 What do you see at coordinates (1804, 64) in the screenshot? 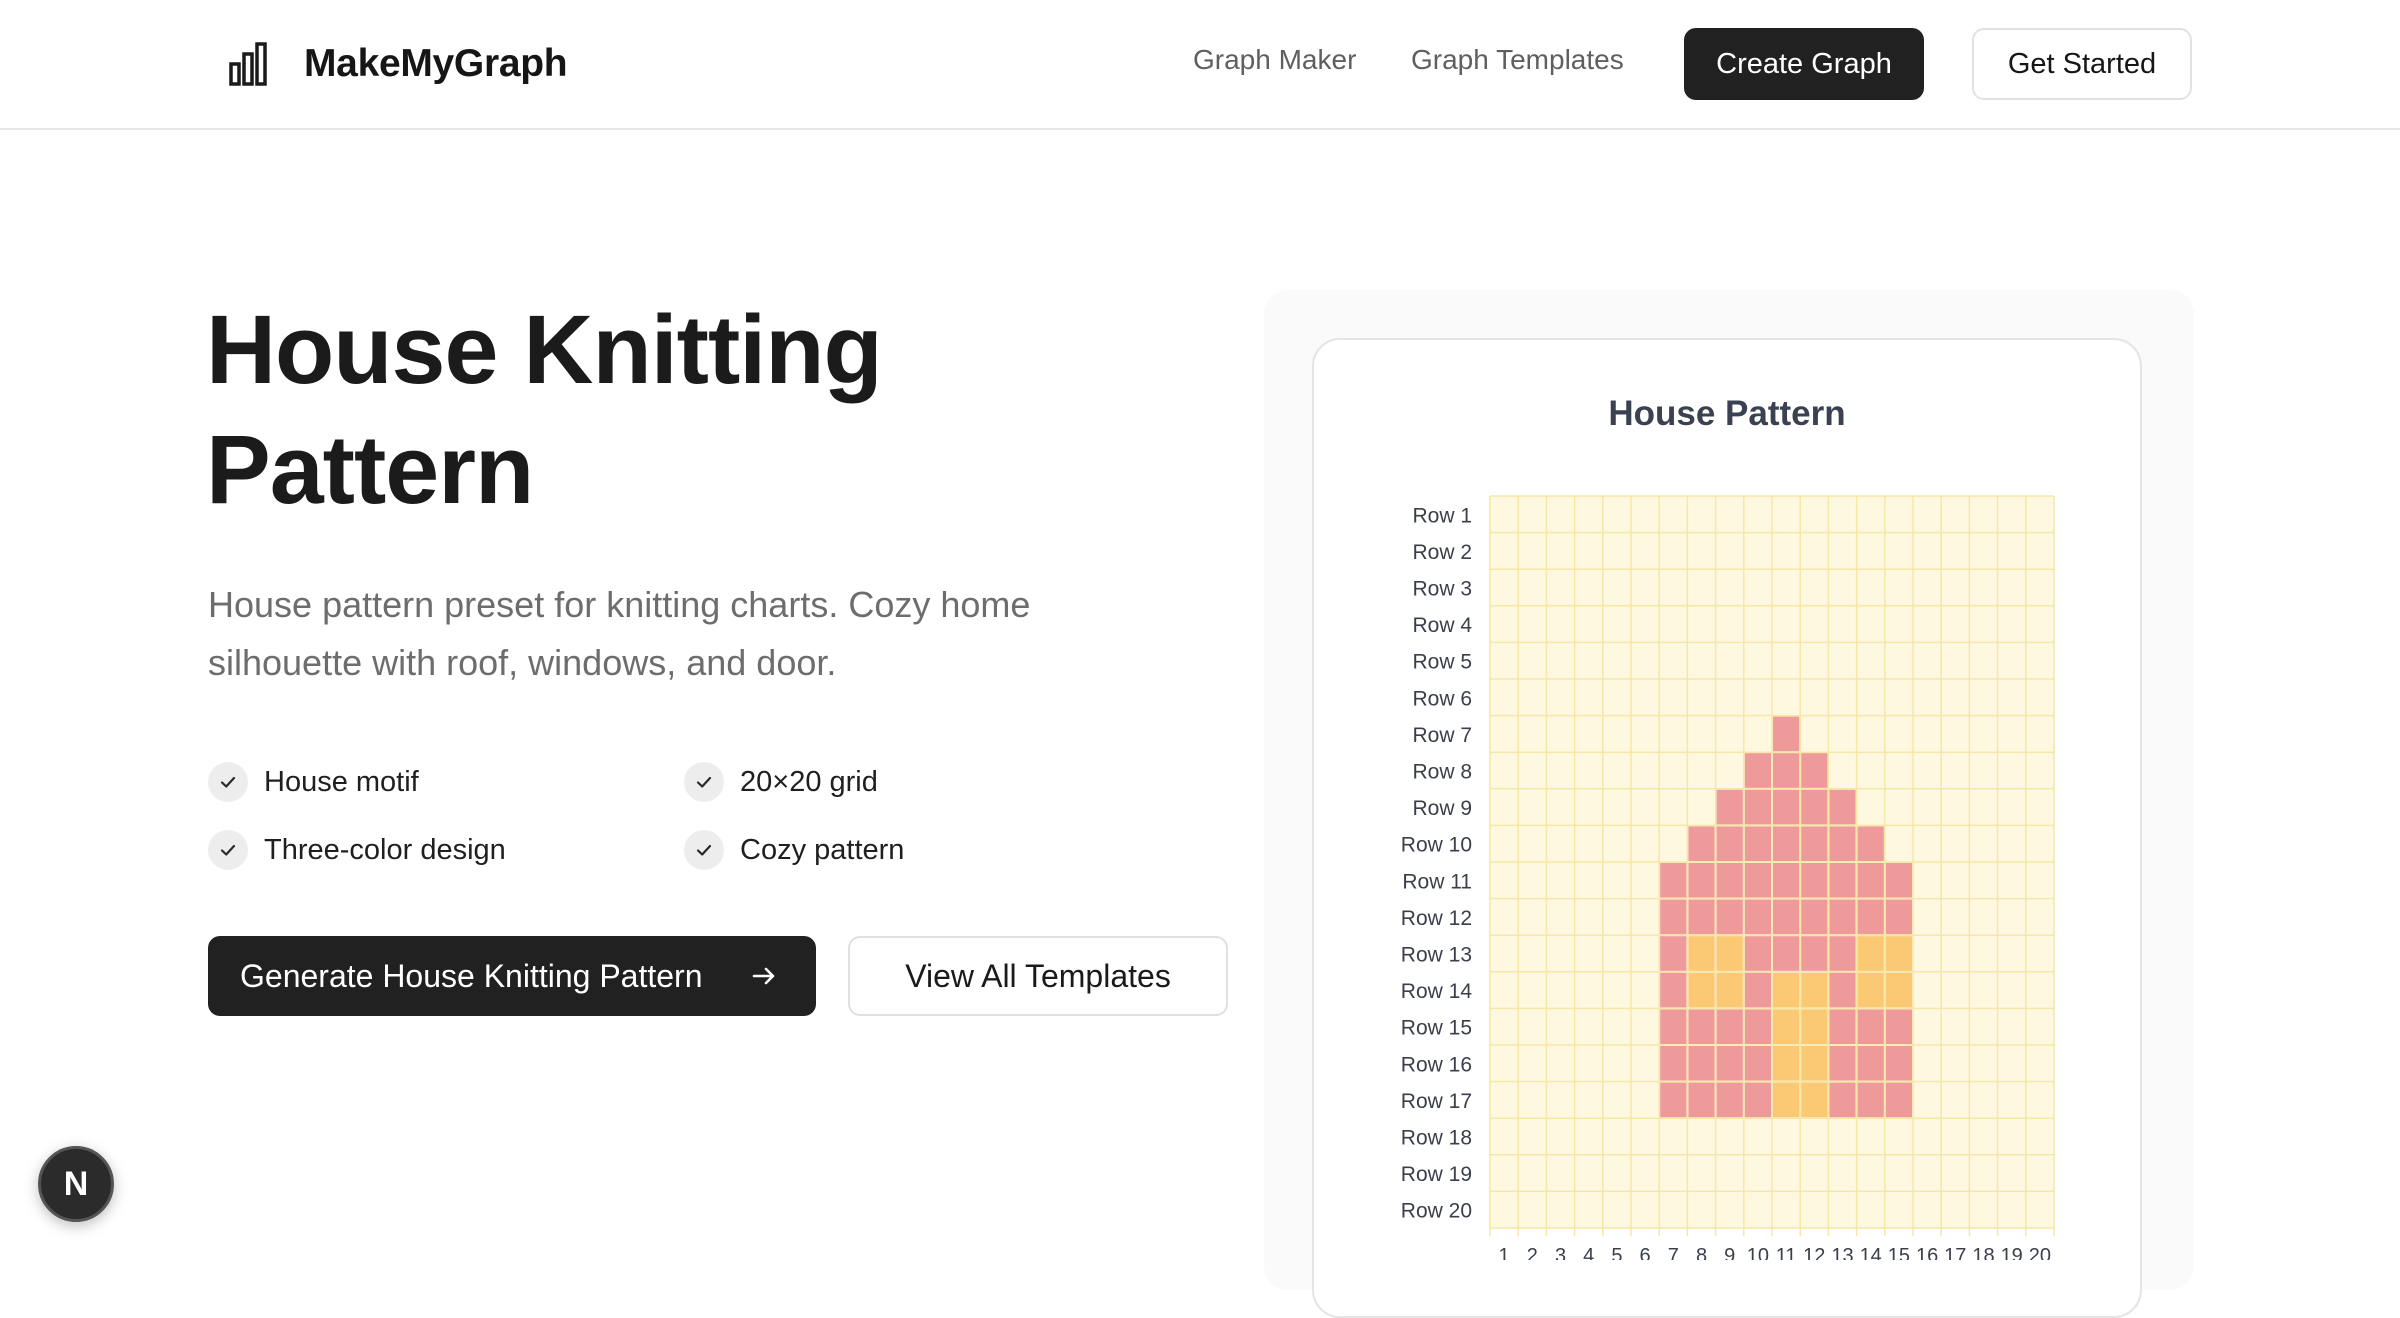
I see `create-graph-button: Create Graph` at bounding box center [1804, 64].